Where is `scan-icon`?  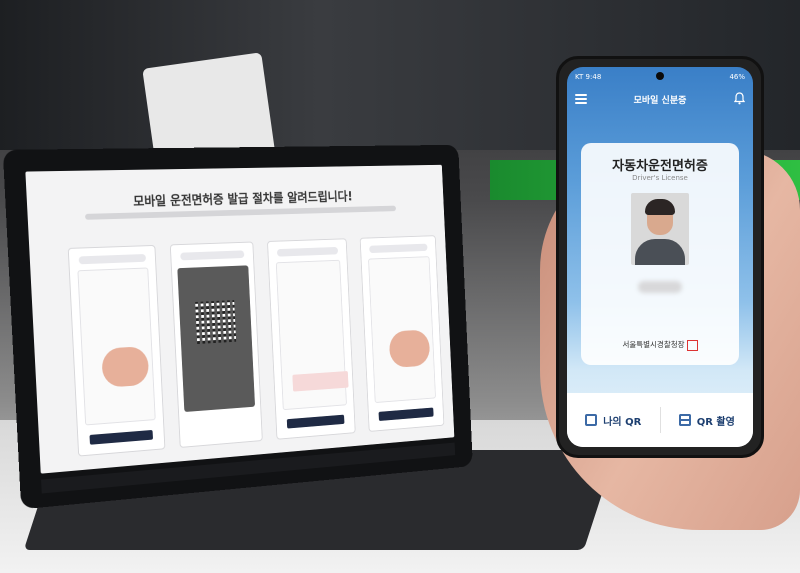 scan-icon is located at coordinates (685, 420).